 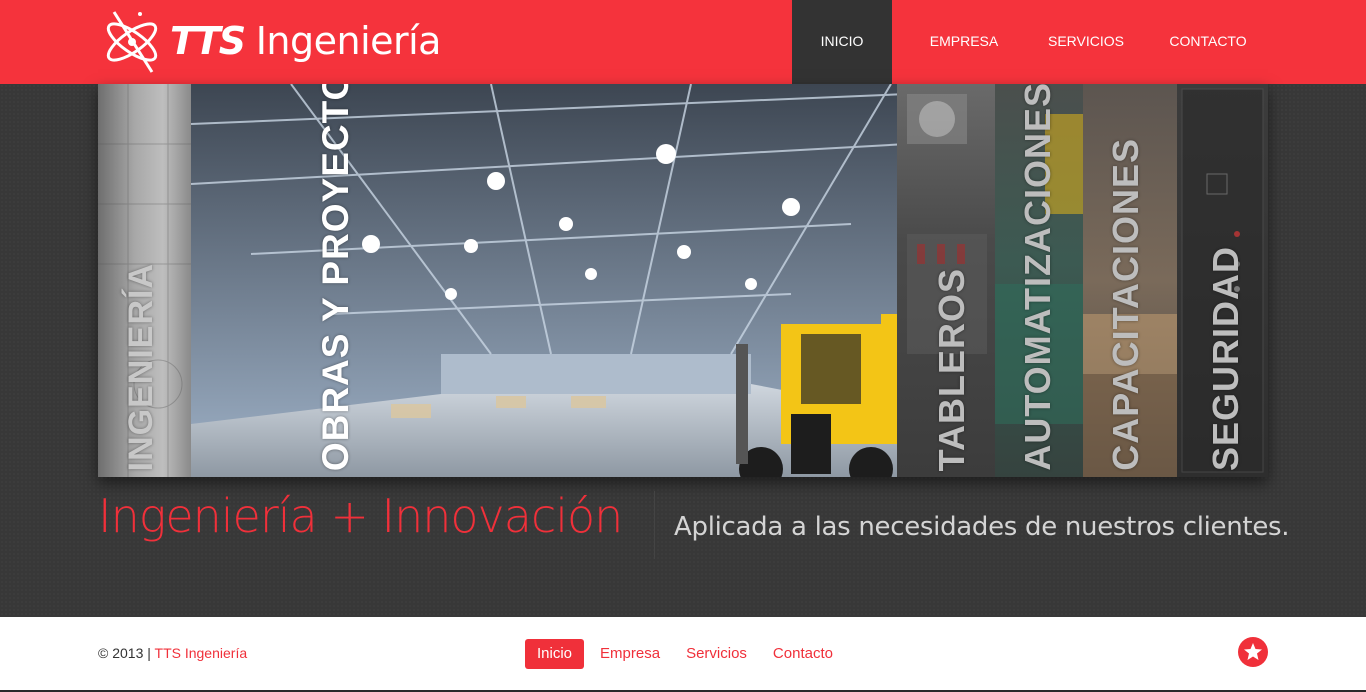 What do you see at coordinates (842, 42) in the screenshot?
I see `nav-inicio: INICIO` at bounding box center [842, 42].